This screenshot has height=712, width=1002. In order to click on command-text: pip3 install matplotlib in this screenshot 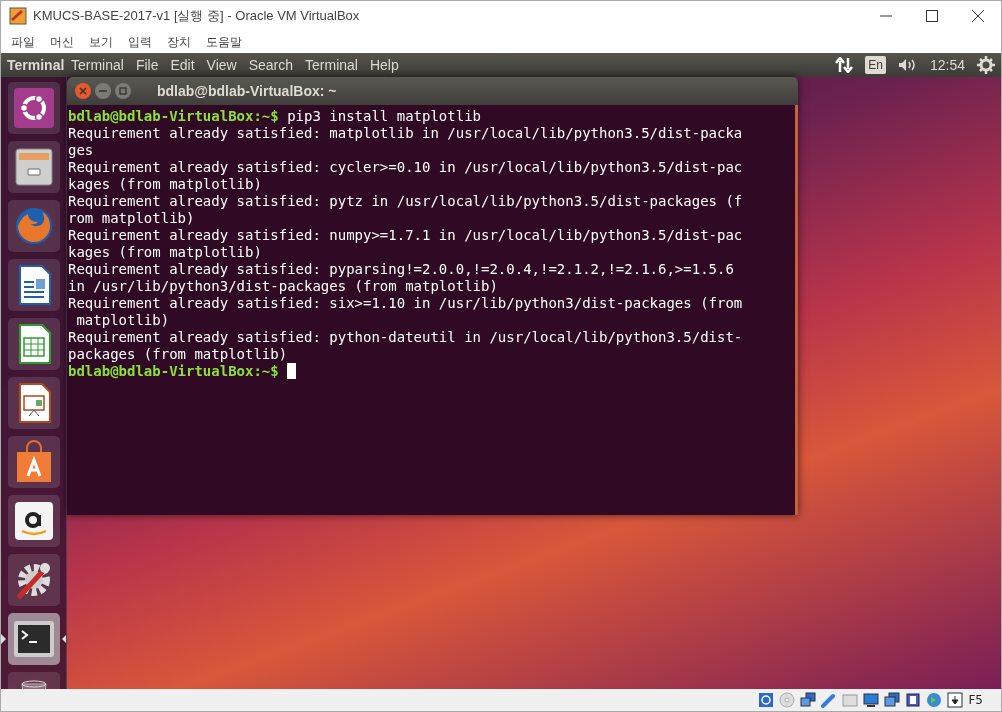, I will do `click(384, 116)`.